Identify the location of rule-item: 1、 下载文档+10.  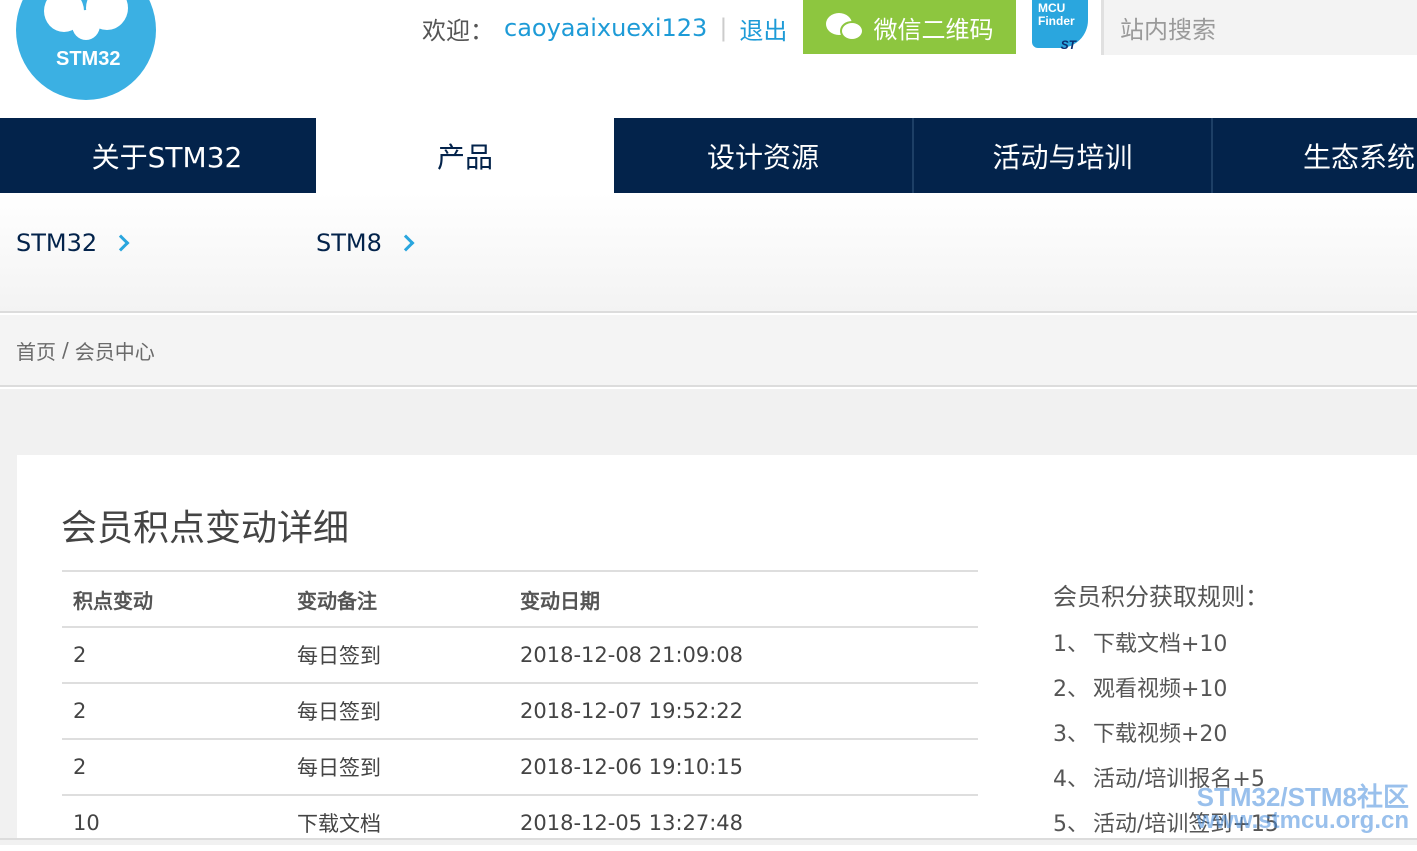
(1166, 648).